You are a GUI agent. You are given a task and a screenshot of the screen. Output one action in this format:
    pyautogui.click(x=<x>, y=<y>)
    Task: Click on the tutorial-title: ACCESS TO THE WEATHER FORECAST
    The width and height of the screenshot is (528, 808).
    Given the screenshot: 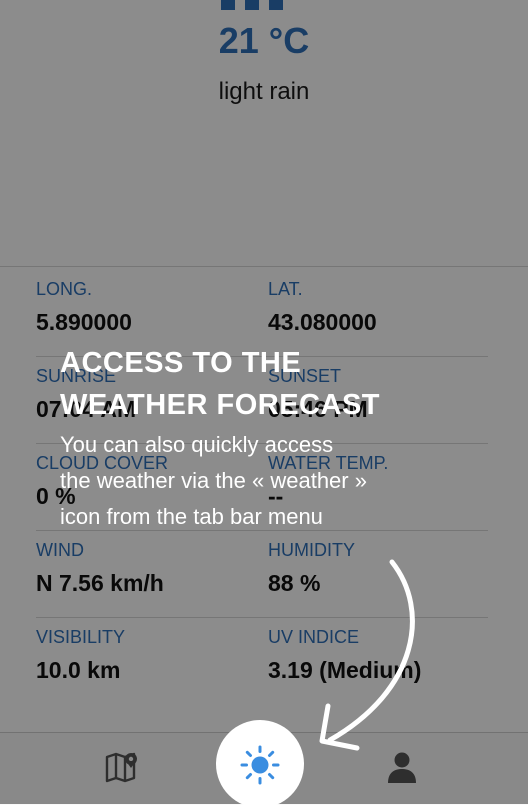 What is the action you would take?
    pyautogui.click(x=270, y=384)
    